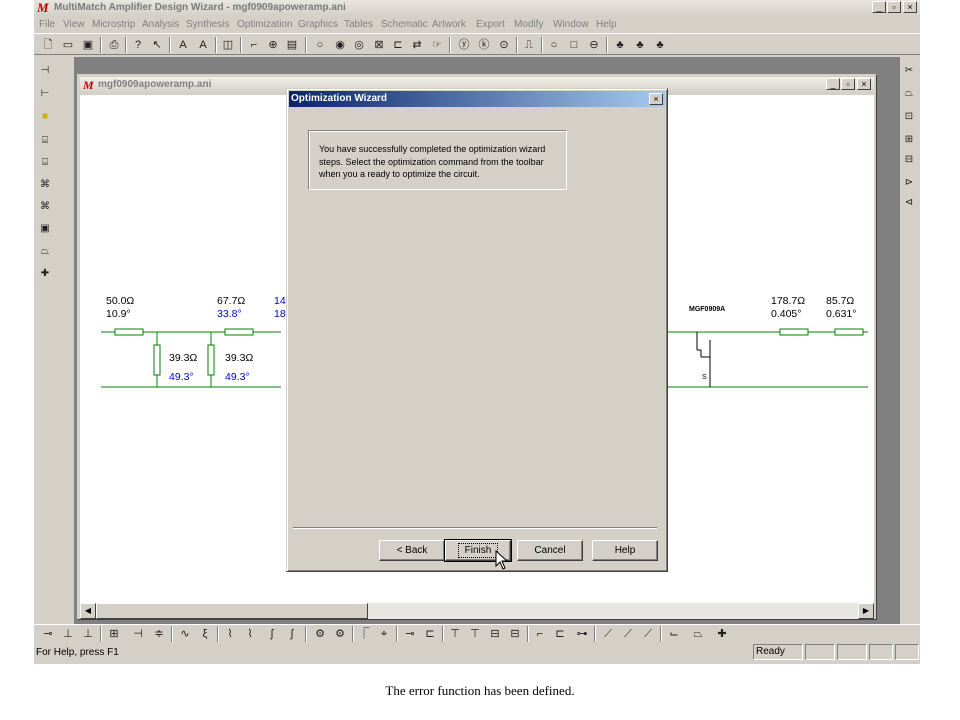  I want to click on output-icon: ⌘, so click(45, 207).